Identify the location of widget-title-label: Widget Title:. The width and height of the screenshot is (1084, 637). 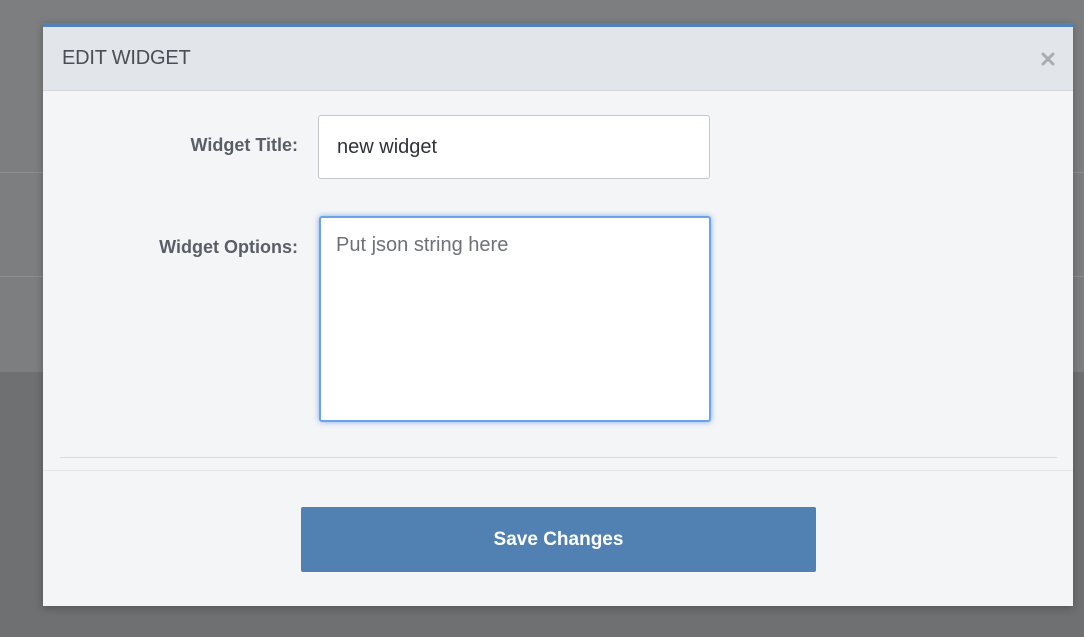
(244, 145).